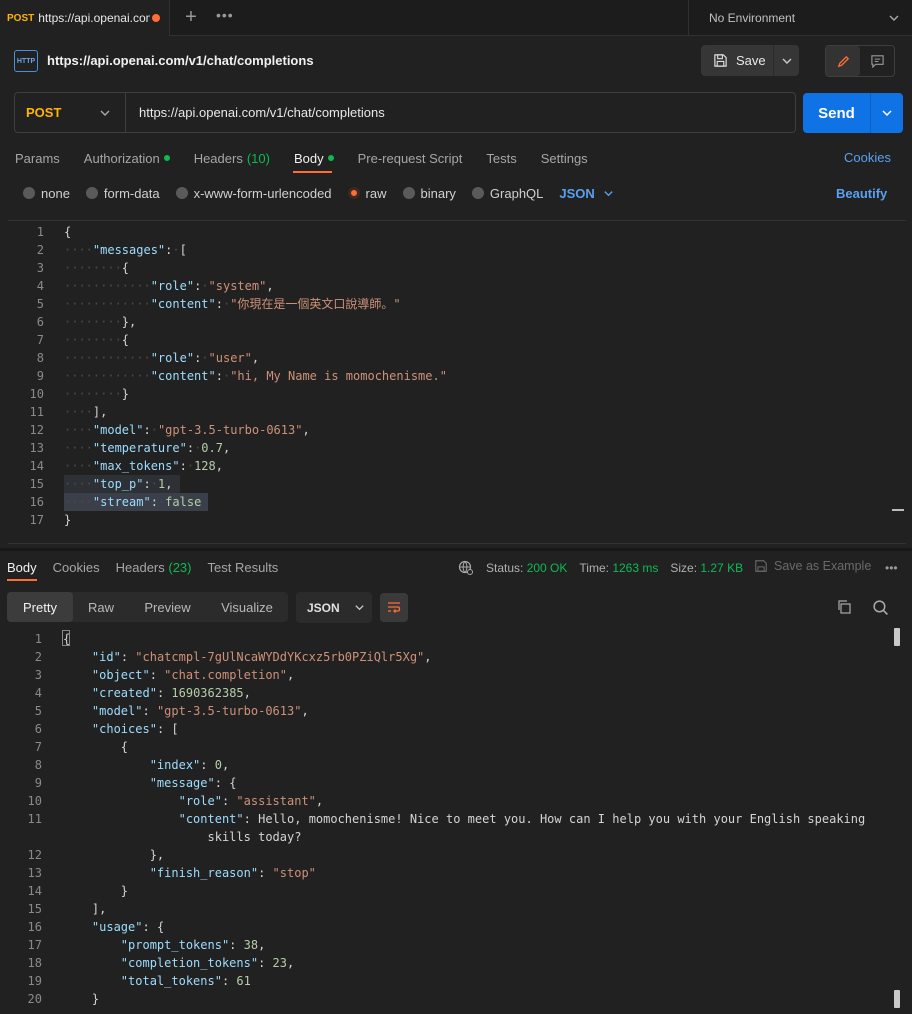 Image resolution: width=912 pixels, height=1014 pixels. I want to click on line-number: 4, so click(38, 693).